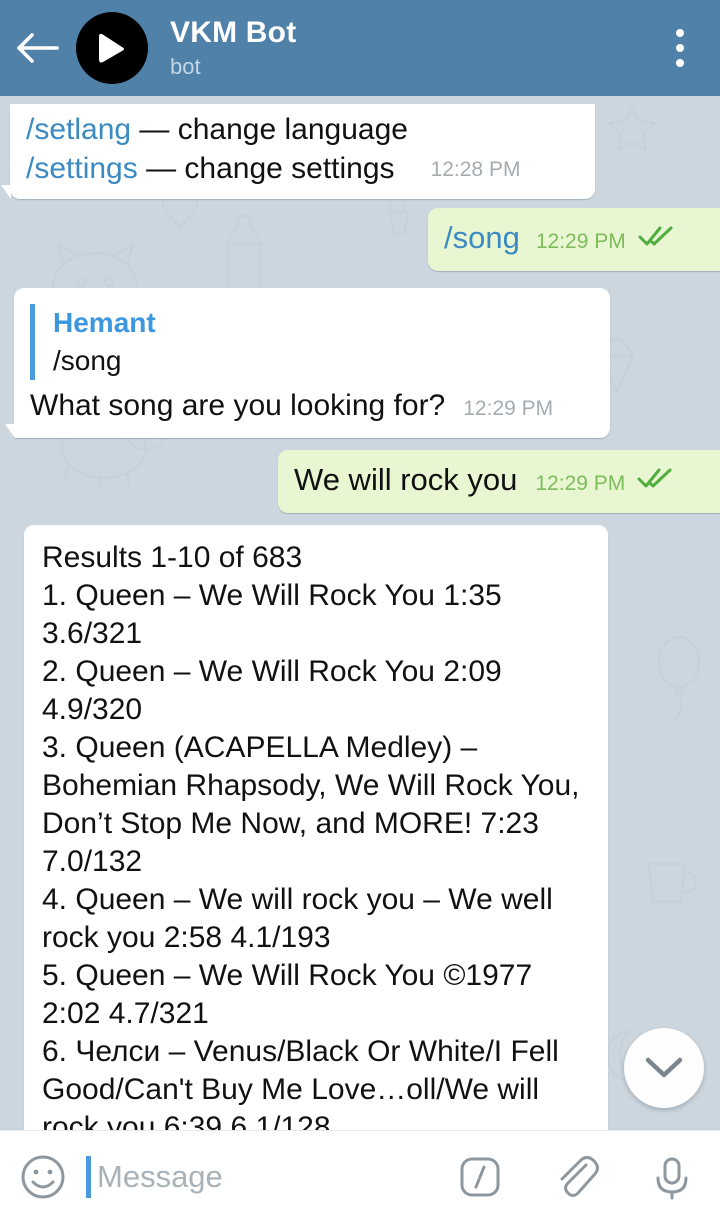  I want to click on message-timestamp: 12:28 PM, so click(475, 169).